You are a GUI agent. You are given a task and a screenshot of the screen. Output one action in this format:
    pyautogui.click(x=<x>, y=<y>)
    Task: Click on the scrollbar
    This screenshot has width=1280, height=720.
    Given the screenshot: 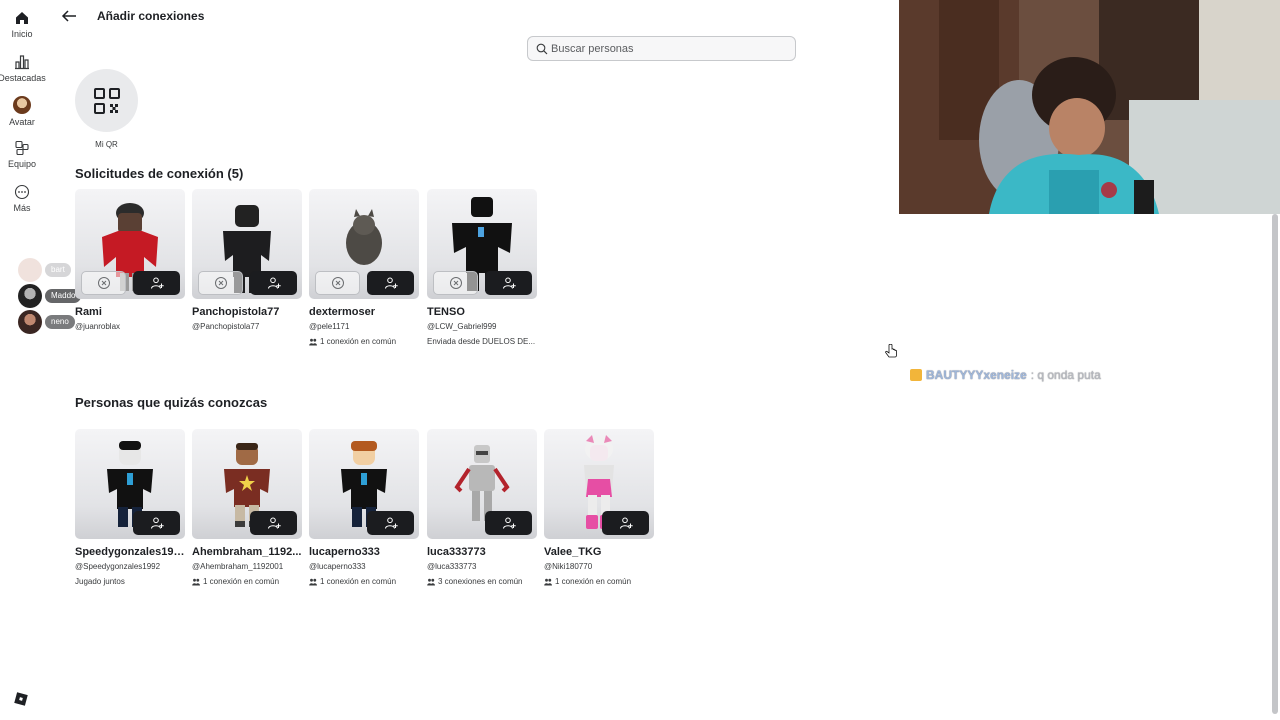 What is the action you would take?
    pyautogui.click(x=1275, y=464)
    